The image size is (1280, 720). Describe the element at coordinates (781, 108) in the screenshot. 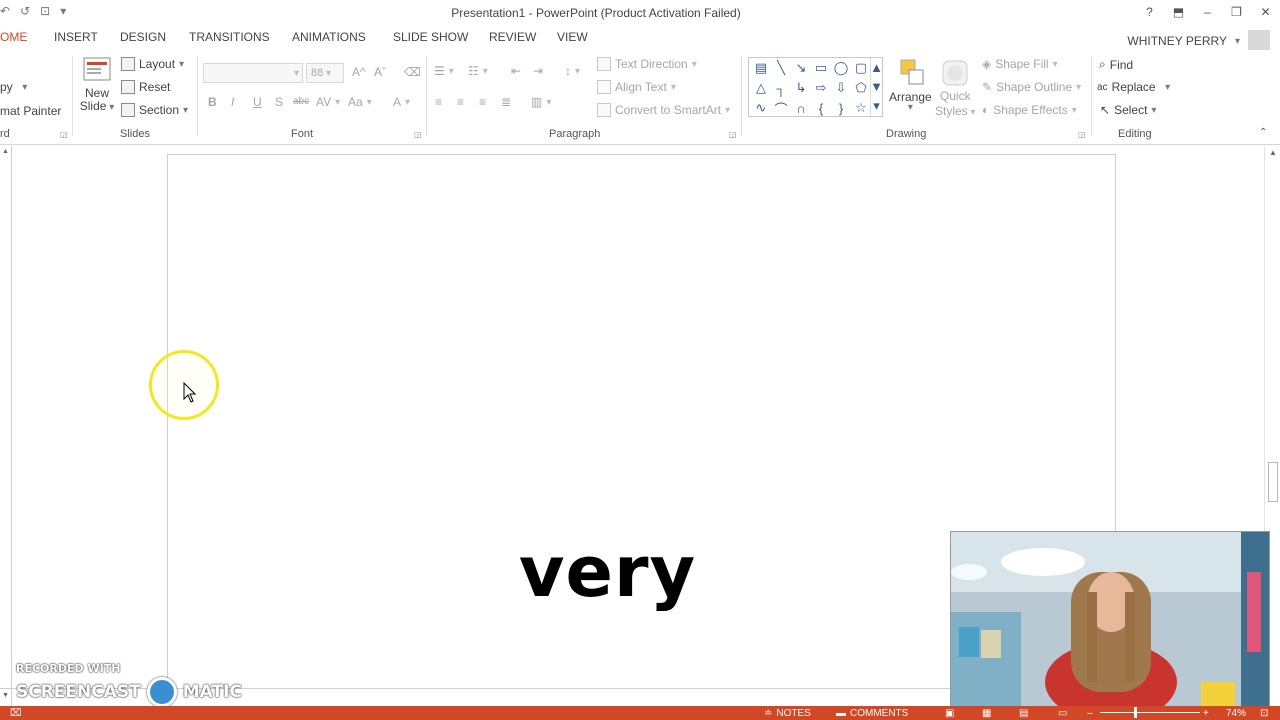

I see `arc-shape-icon: ⌒` at that location.